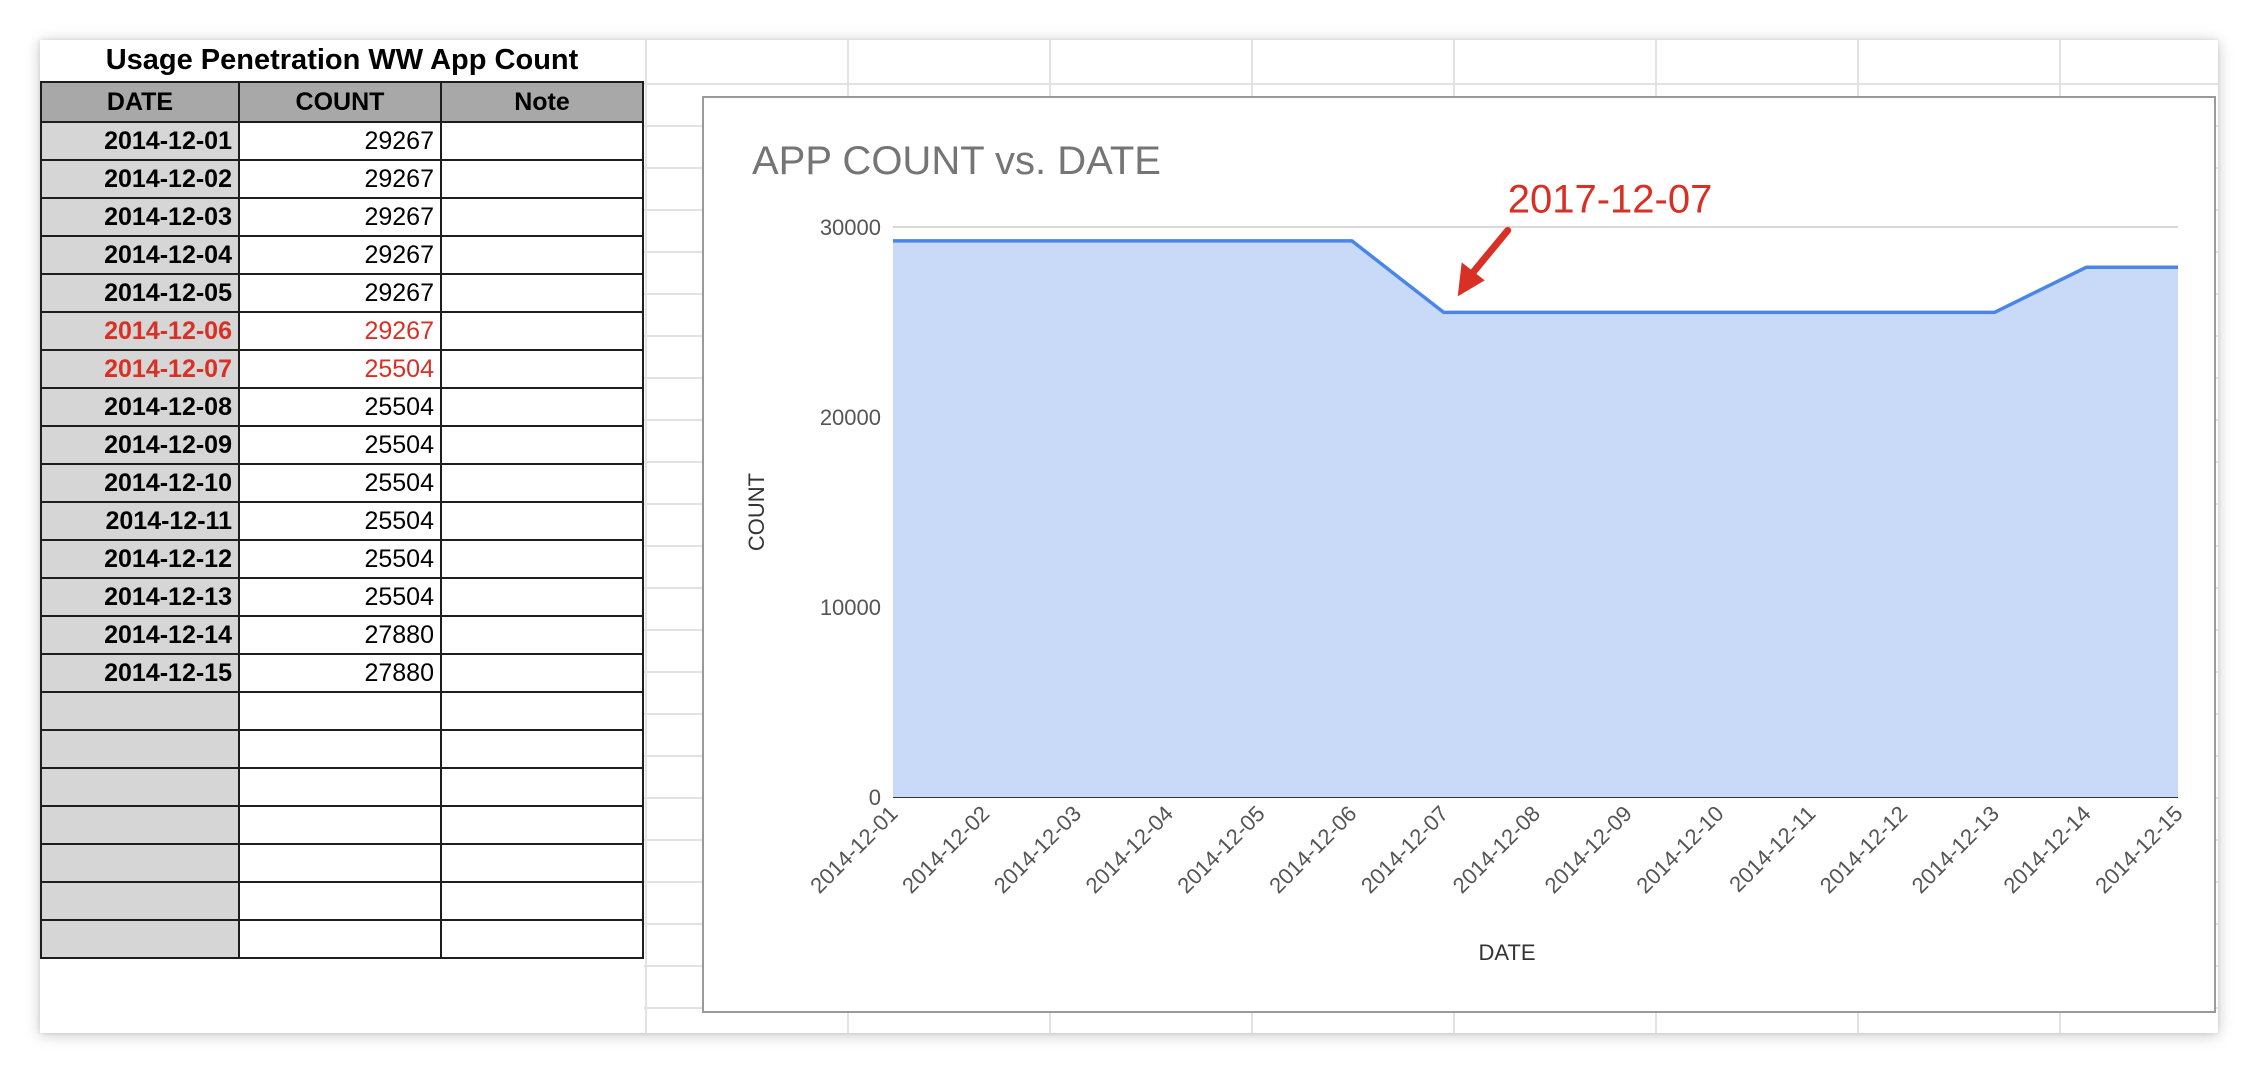  What do you see at coordinates (756, 512) in the screenshot?
I see `y-axis-title: COUNT` at bounding box center [756, 512].